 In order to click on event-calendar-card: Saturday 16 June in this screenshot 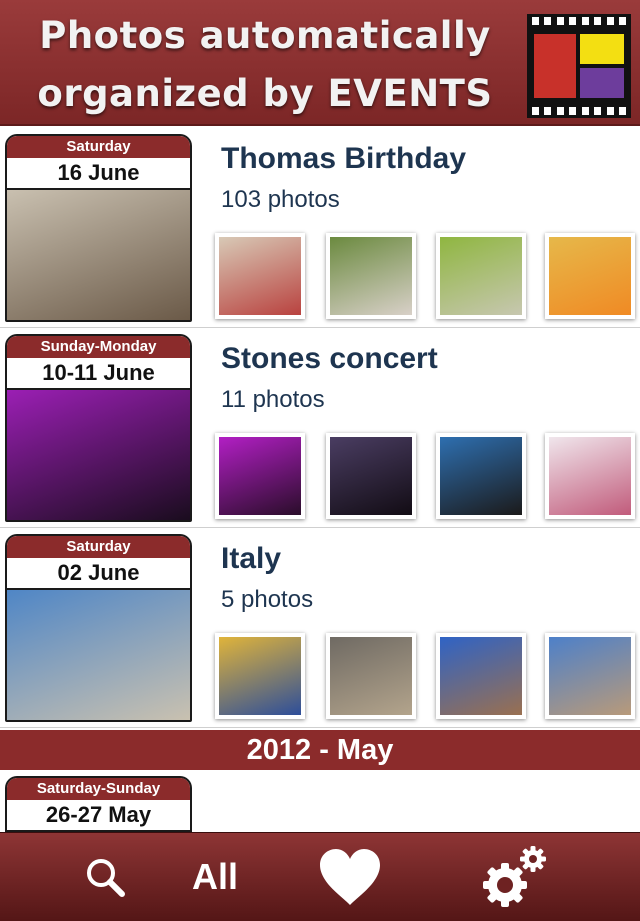, I will do `click(98, 228)`.